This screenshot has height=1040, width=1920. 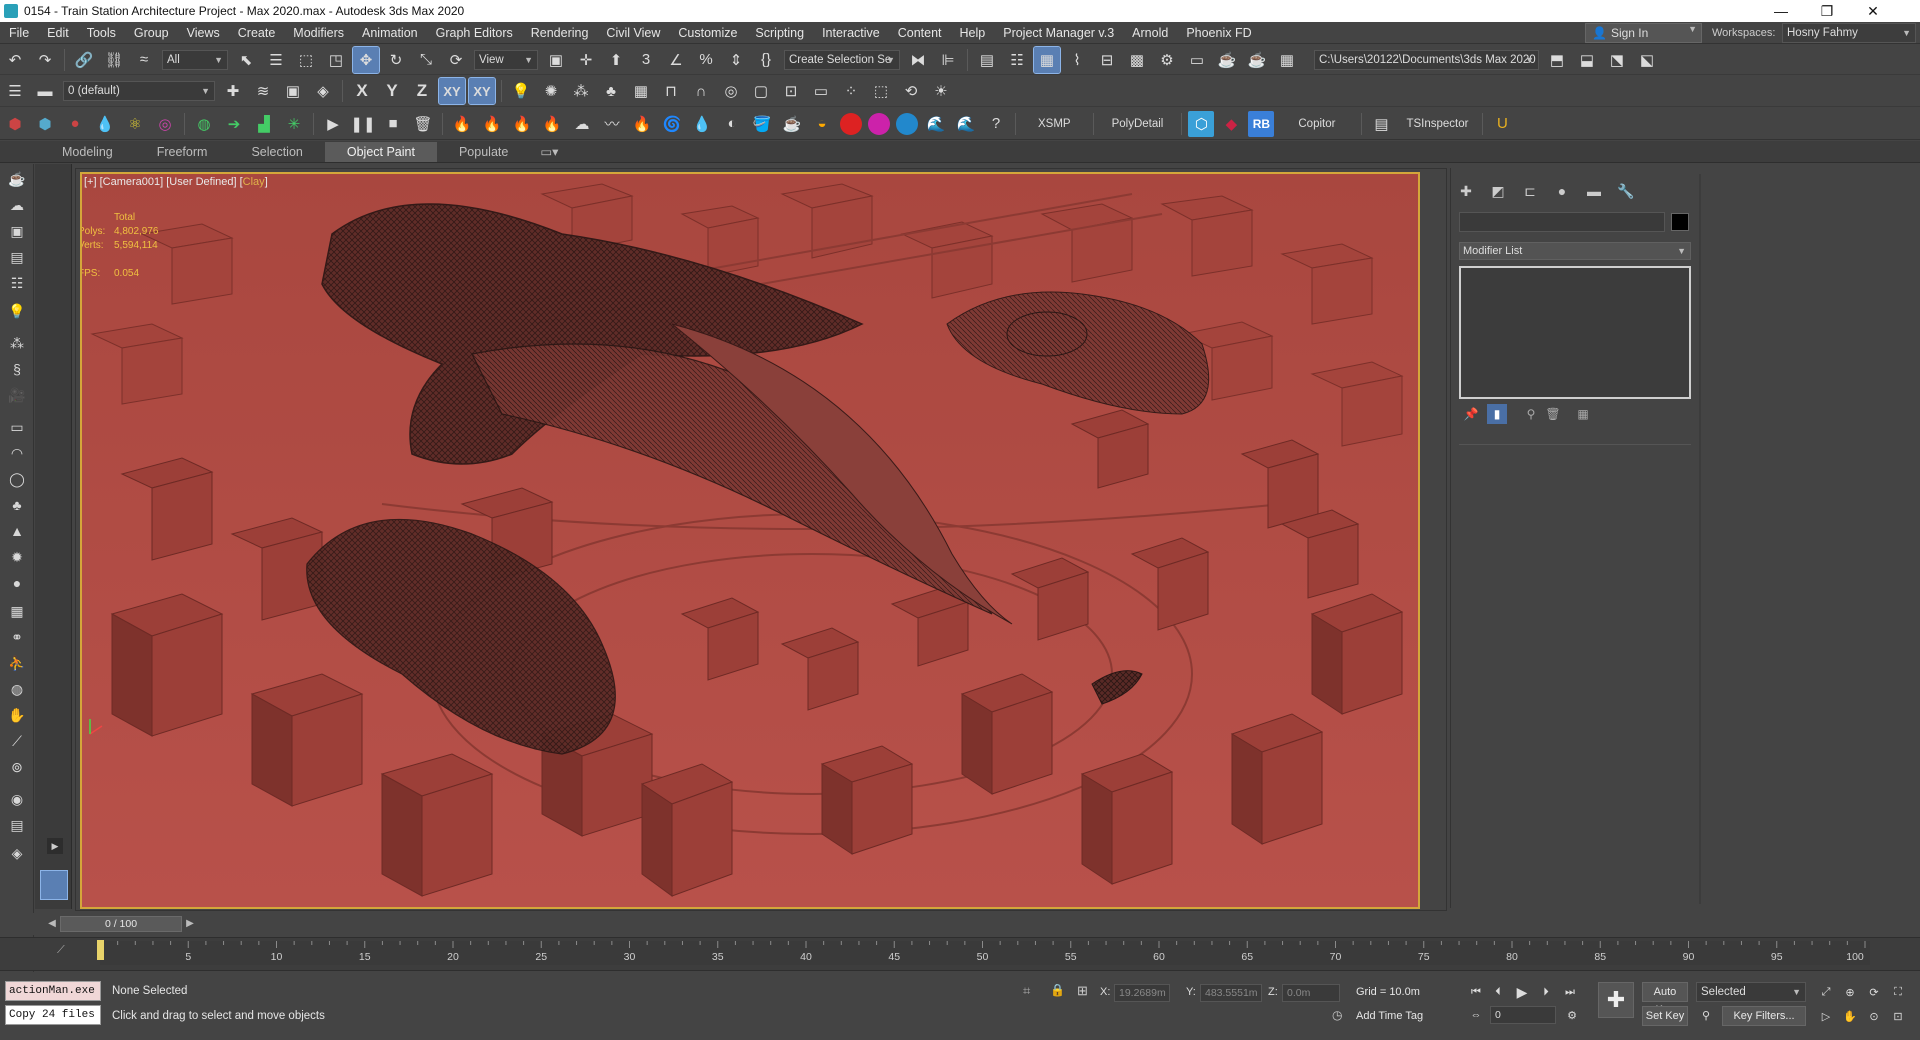 I want to click on stop-sim-icon: ■, so click(x=393, y=124).